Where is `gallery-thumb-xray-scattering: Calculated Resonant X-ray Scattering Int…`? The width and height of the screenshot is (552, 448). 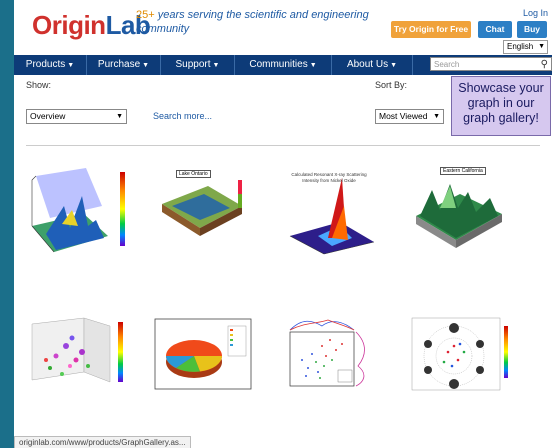 gallery-thumb-xray-scattering: Calculated Resonant X-ray Scattering Int… is located at coordinates (330, 211).